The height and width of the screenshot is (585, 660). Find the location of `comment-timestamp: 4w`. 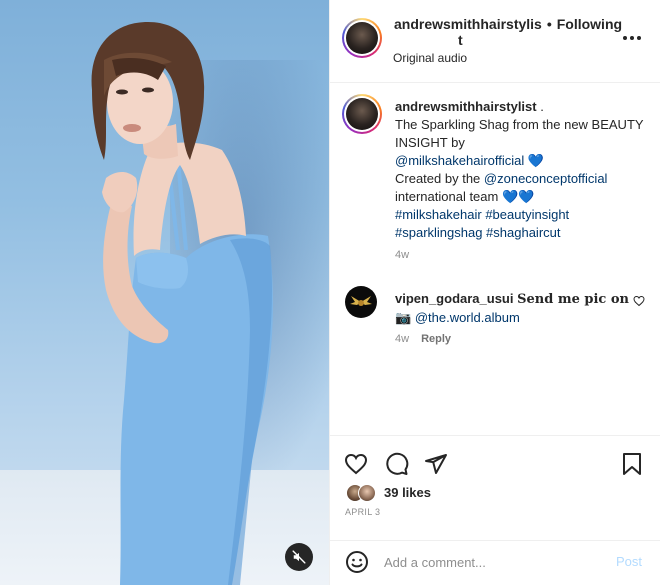

comment-timestamp: 4w is located at coordinates (402, 339).